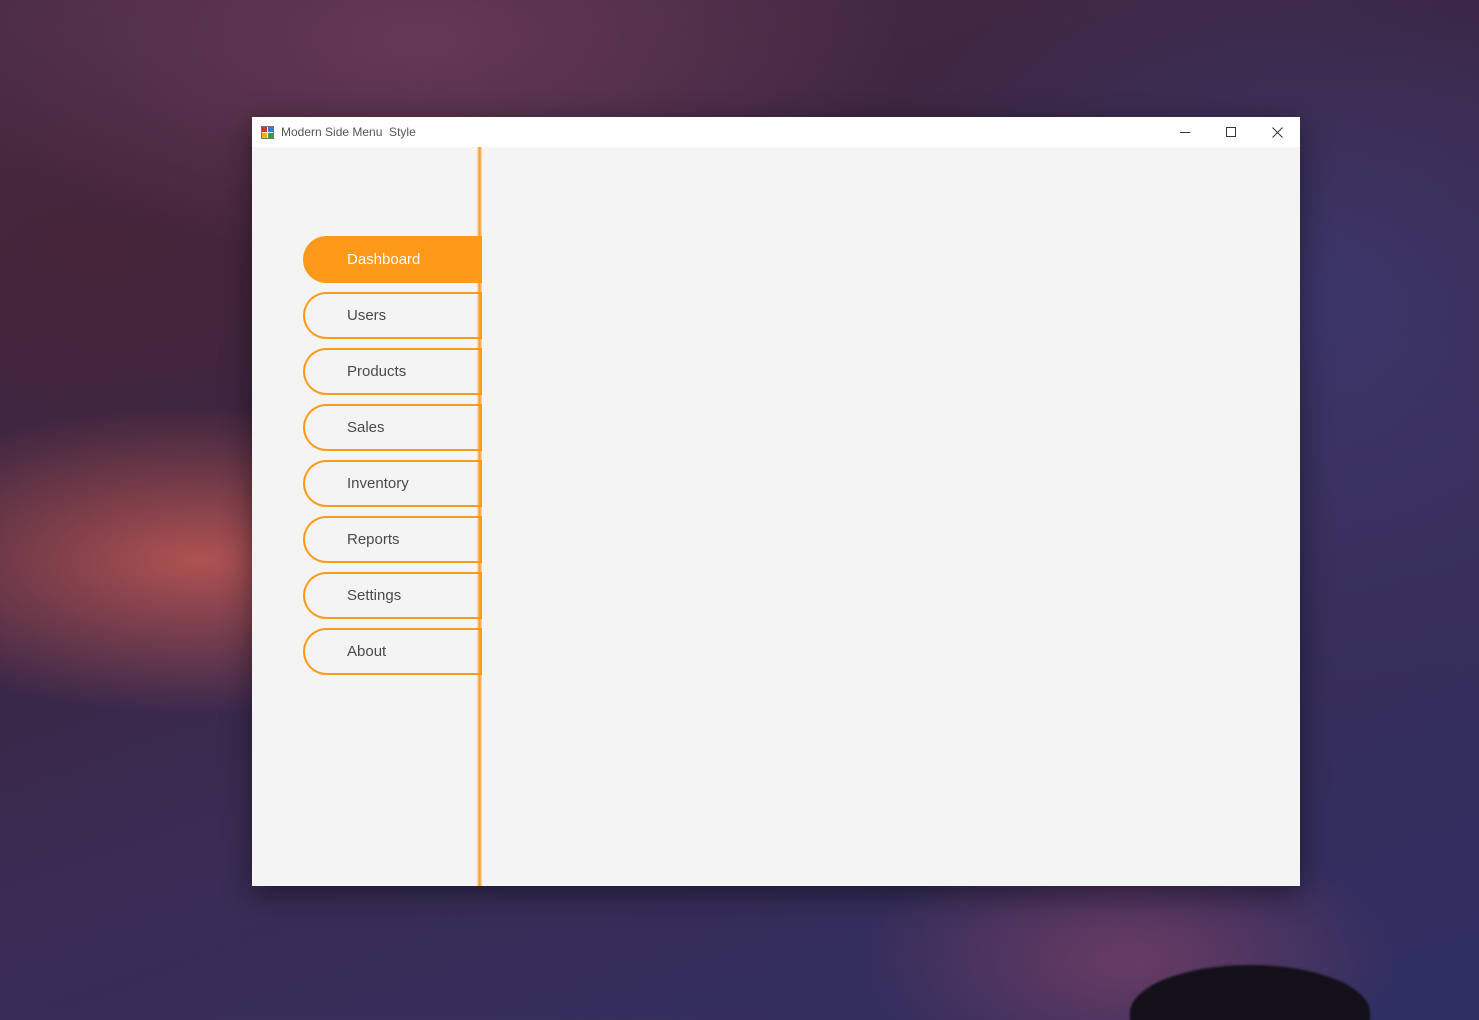 The height and width of the screenshot is (1020, 1479). What do you see at coordinates (267, 132) in the screenshot?
I see `app-icon` at bounding box center [267, 132].